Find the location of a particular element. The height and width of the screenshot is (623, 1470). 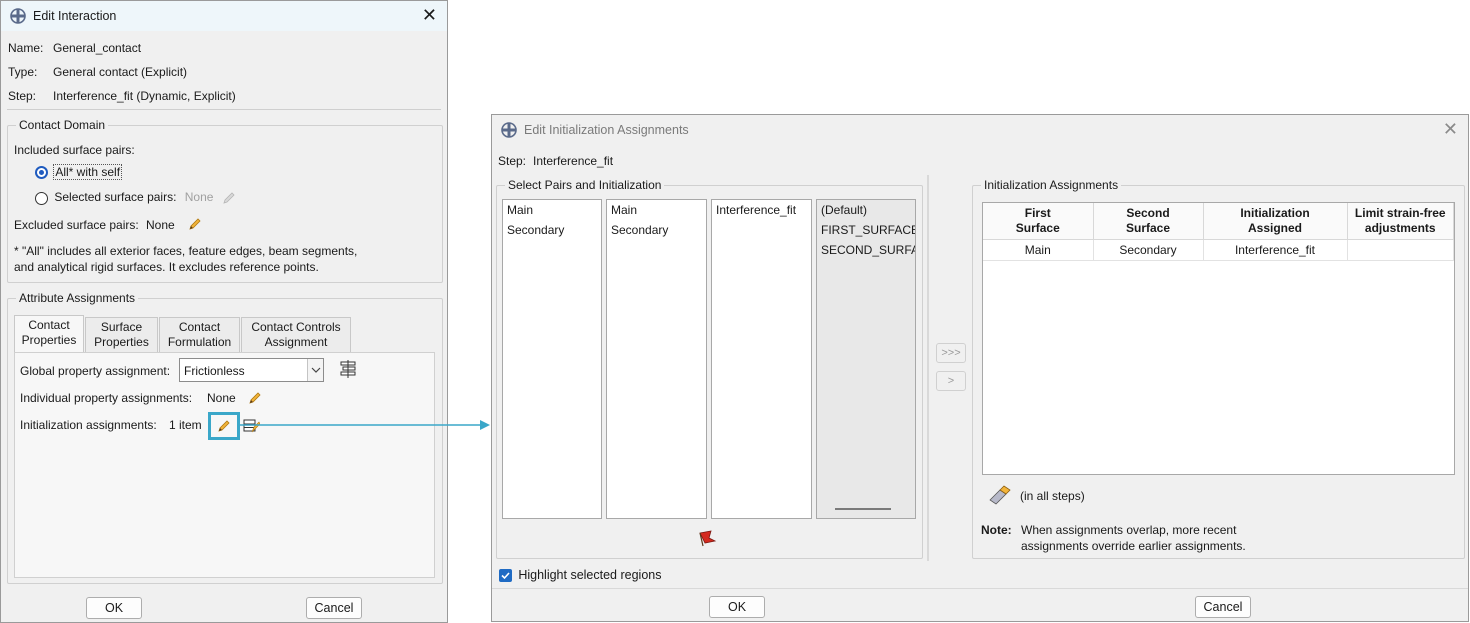

column-header: Second Surface is located at coordinates (1148, 221).